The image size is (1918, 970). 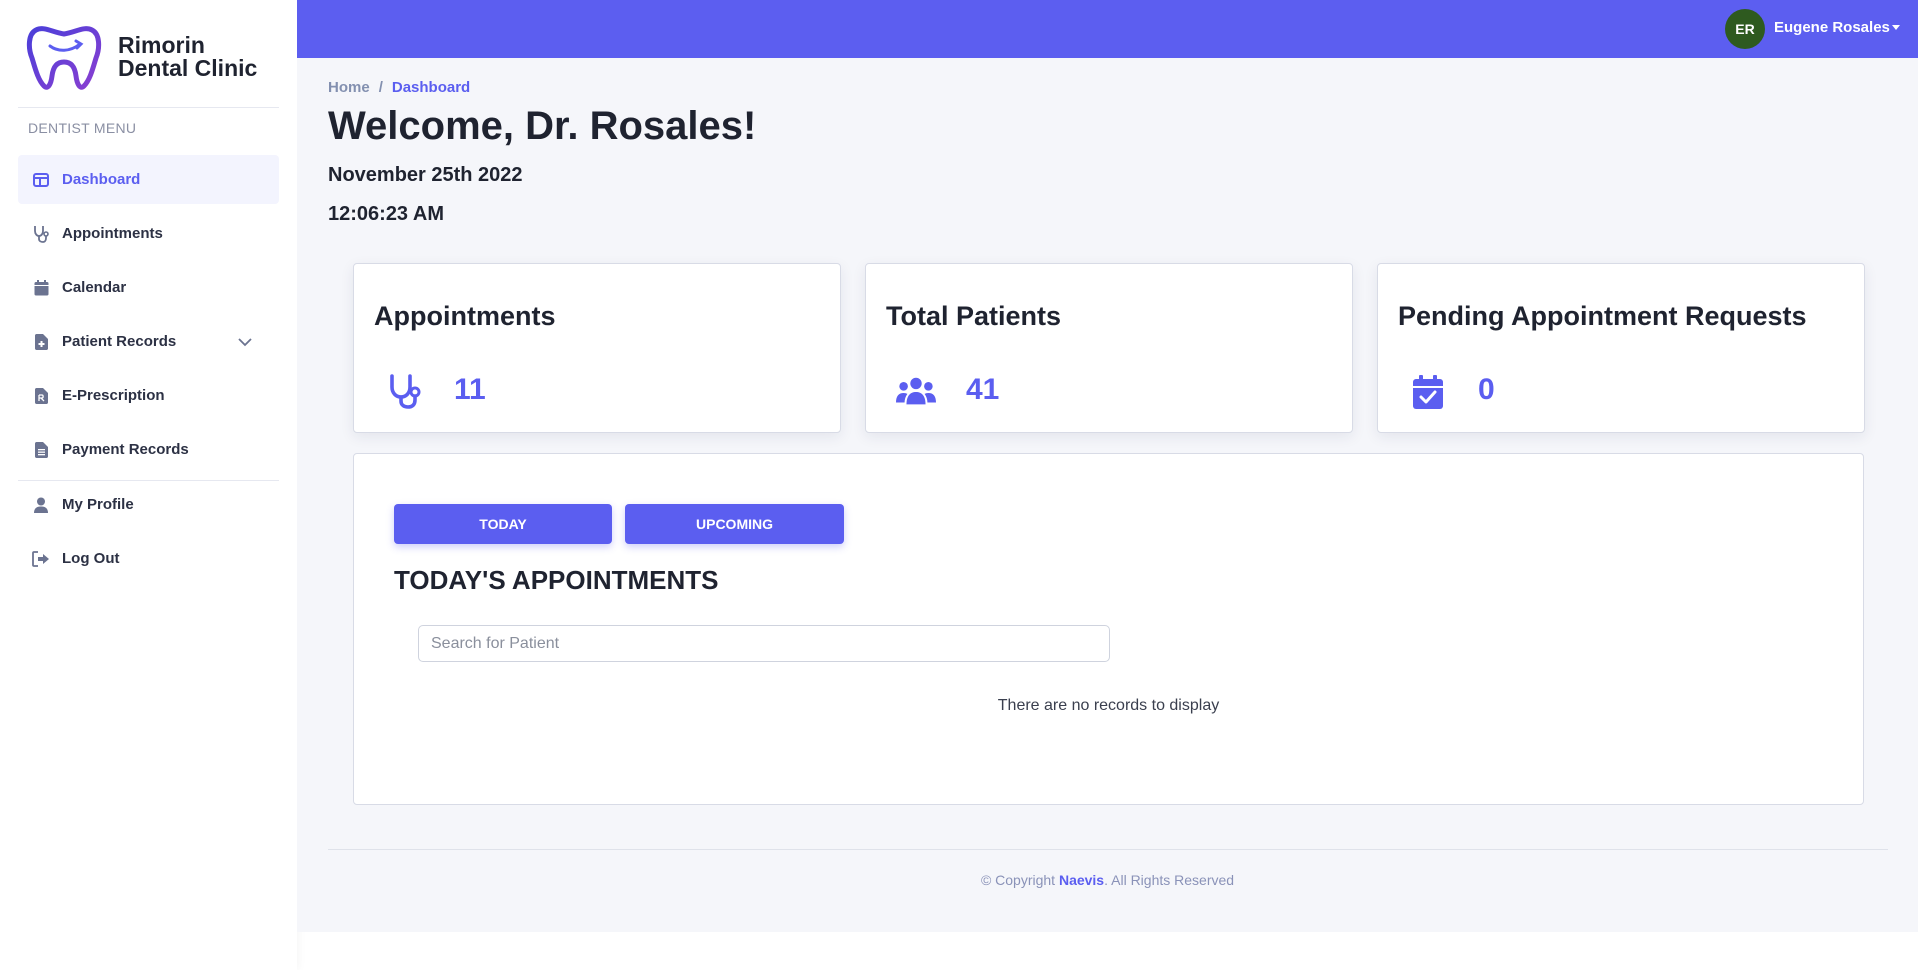 I want to click on topbar: ER Eugene Rosales, so click(x=1107, y=29).